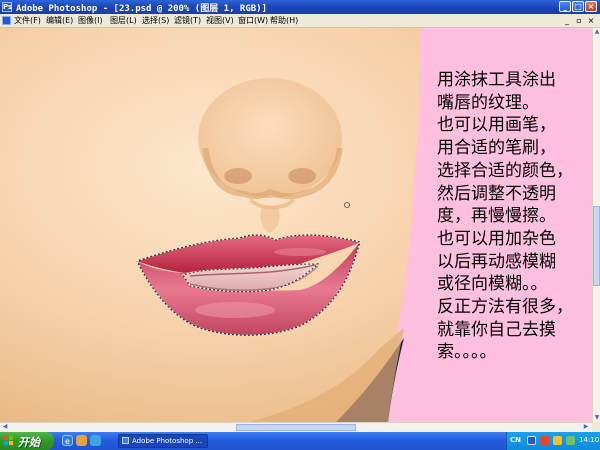 This screenshot has width=600, height=450. I want to click on doc-close-button: ×, so click(591, 20).